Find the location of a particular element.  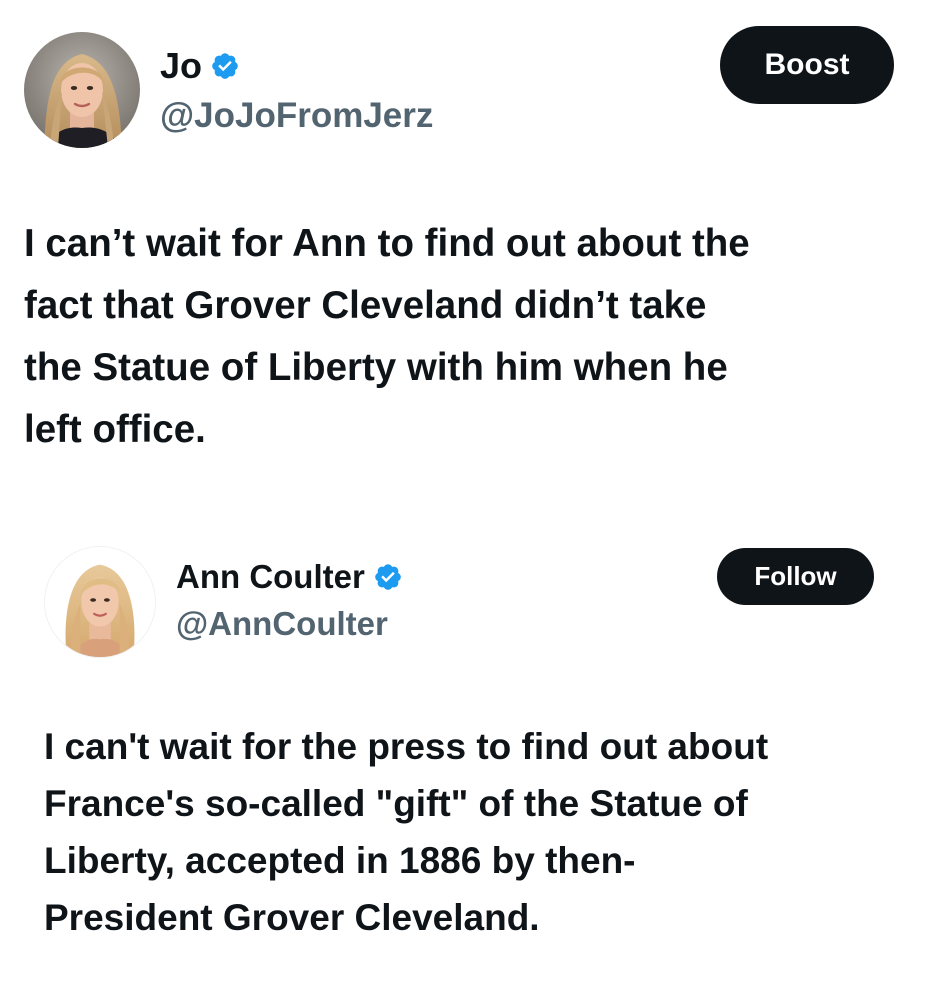

quoted-author-display-name: Ann Coulter is located at coordinates (270, 577).